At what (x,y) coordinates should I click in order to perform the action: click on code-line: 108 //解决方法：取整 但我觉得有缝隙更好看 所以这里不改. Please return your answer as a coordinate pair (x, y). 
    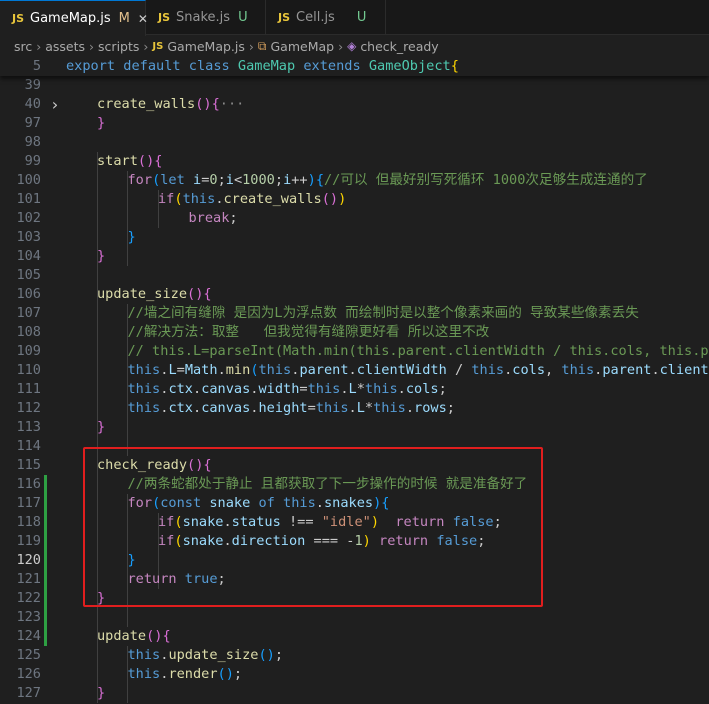
    Looking at the image, I should click on (354, 332).